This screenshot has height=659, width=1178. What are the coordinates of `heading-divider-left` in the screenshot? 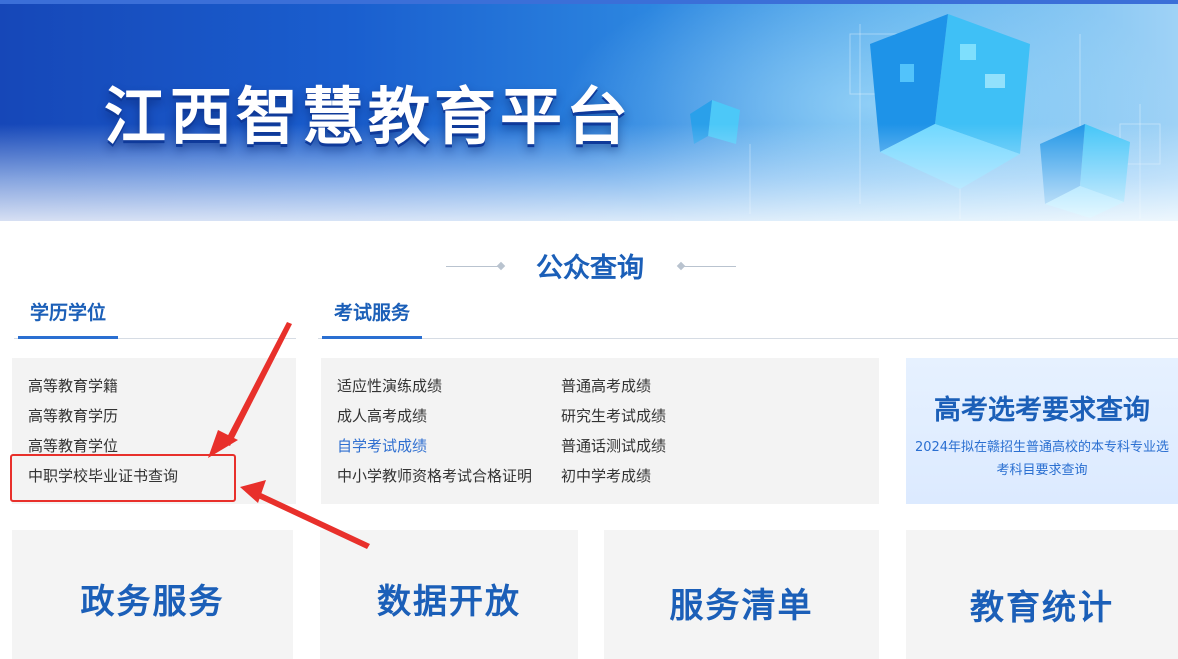 It's located at (472, 266).